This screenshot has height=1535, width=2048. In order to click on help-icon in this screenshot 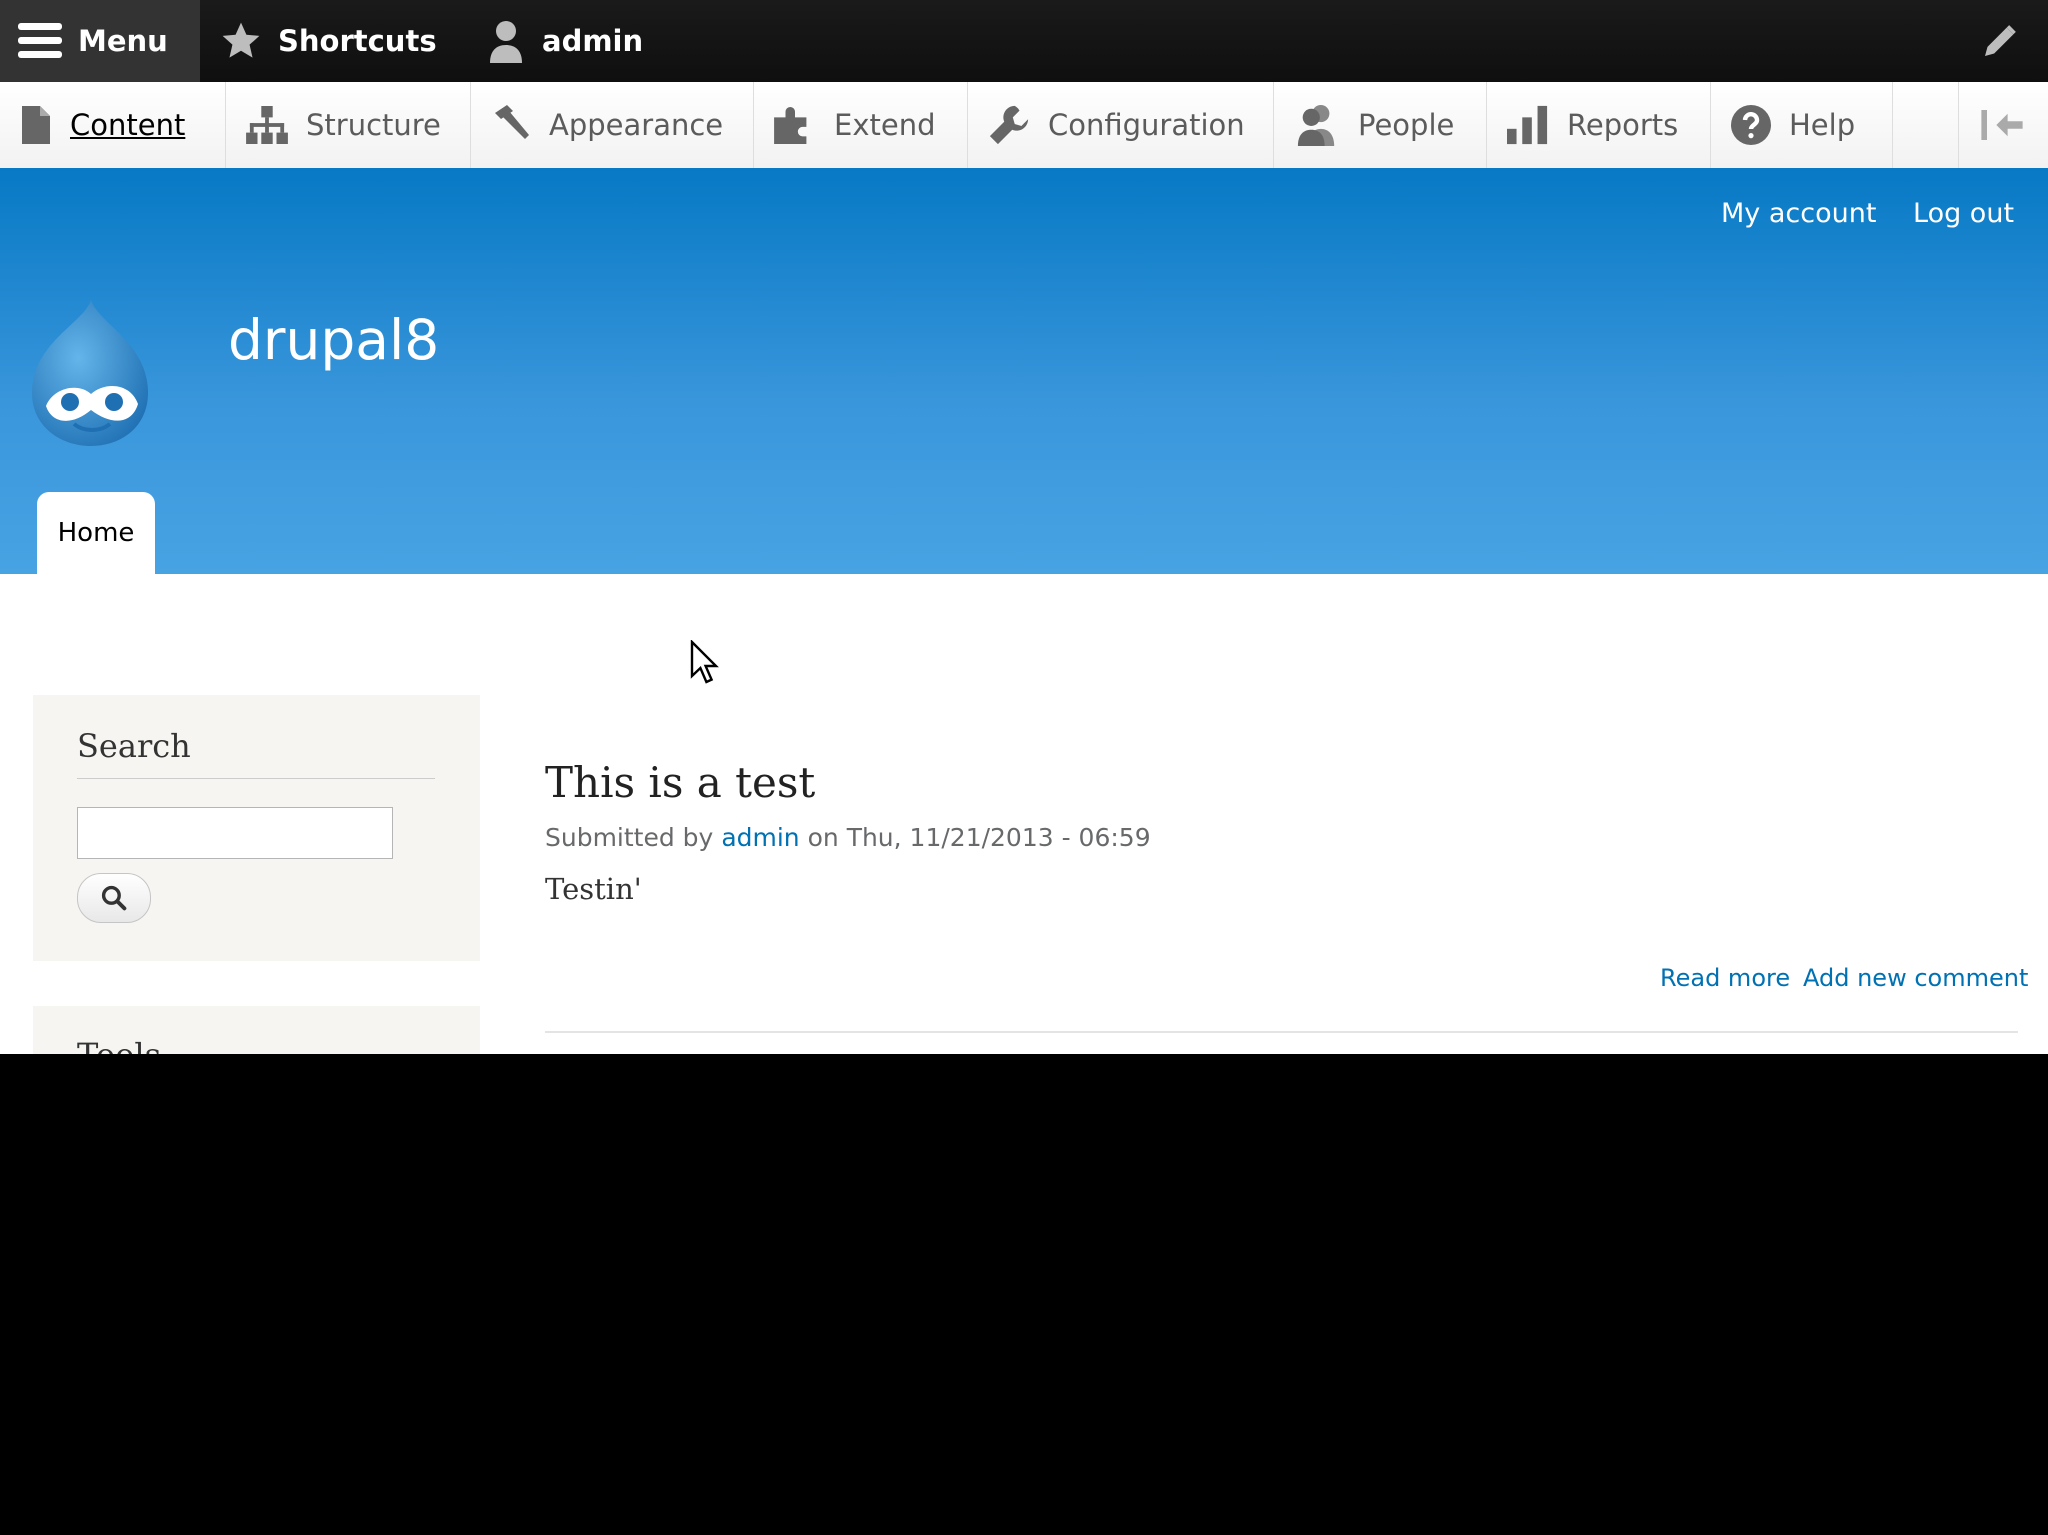, I will do `click(1751, 125)`.